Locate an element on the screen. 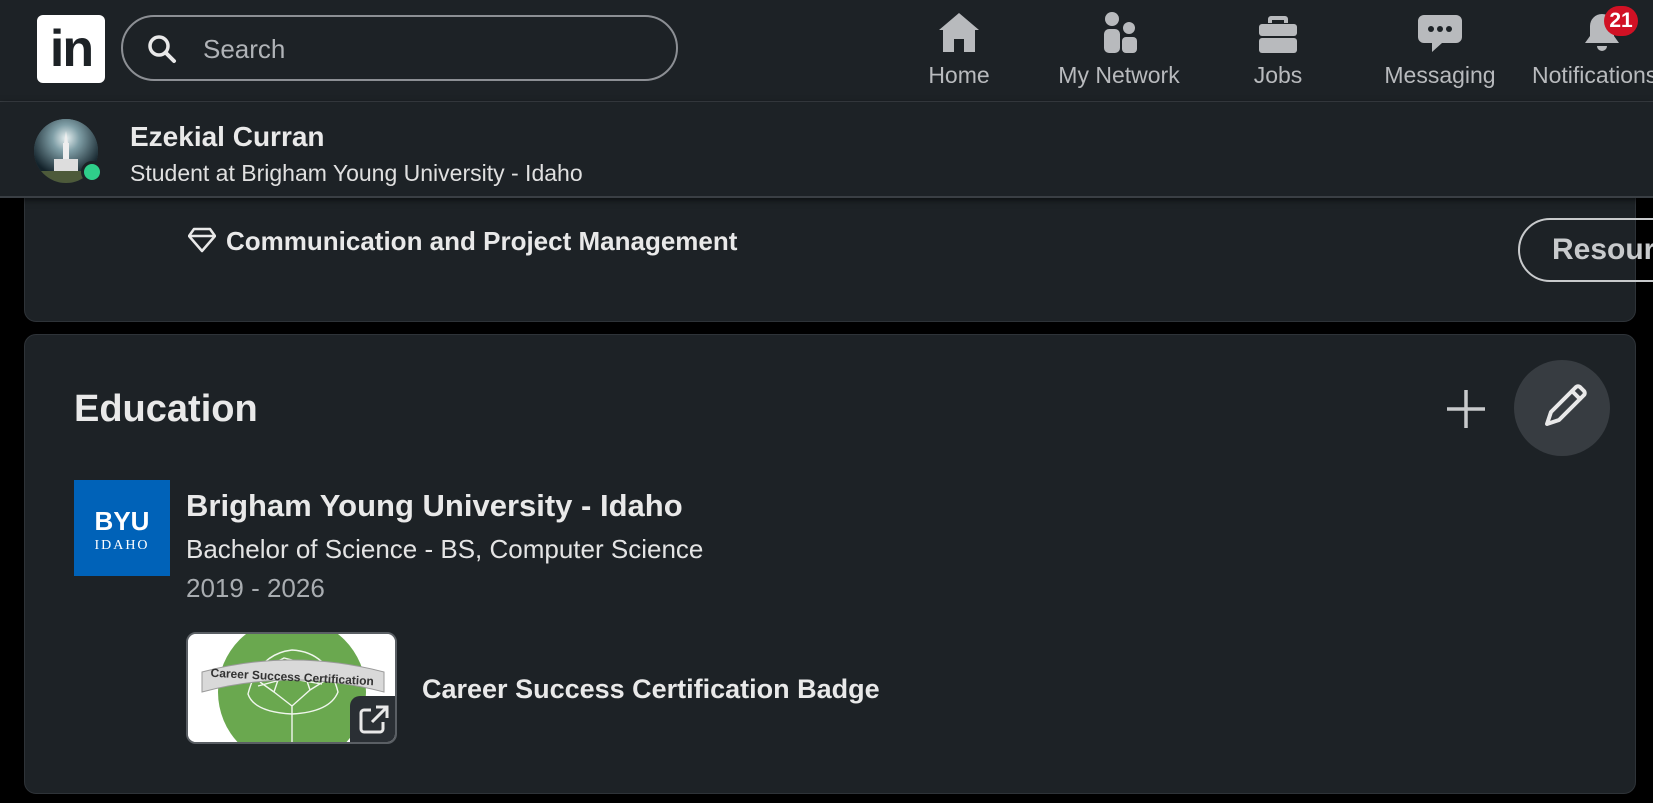 The width and height of the screenshot is (1653, 803). home-icon is located at coordinates (959, 32).